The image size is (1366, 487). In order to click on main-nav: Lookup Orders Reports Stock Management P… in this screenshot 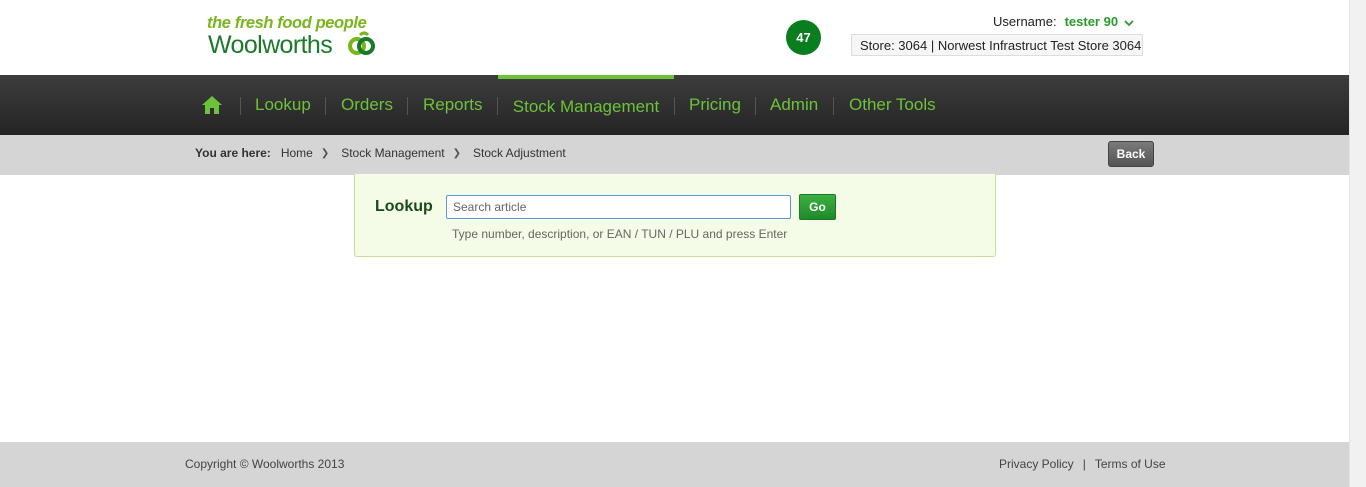, I will do `click(674, 105)`.